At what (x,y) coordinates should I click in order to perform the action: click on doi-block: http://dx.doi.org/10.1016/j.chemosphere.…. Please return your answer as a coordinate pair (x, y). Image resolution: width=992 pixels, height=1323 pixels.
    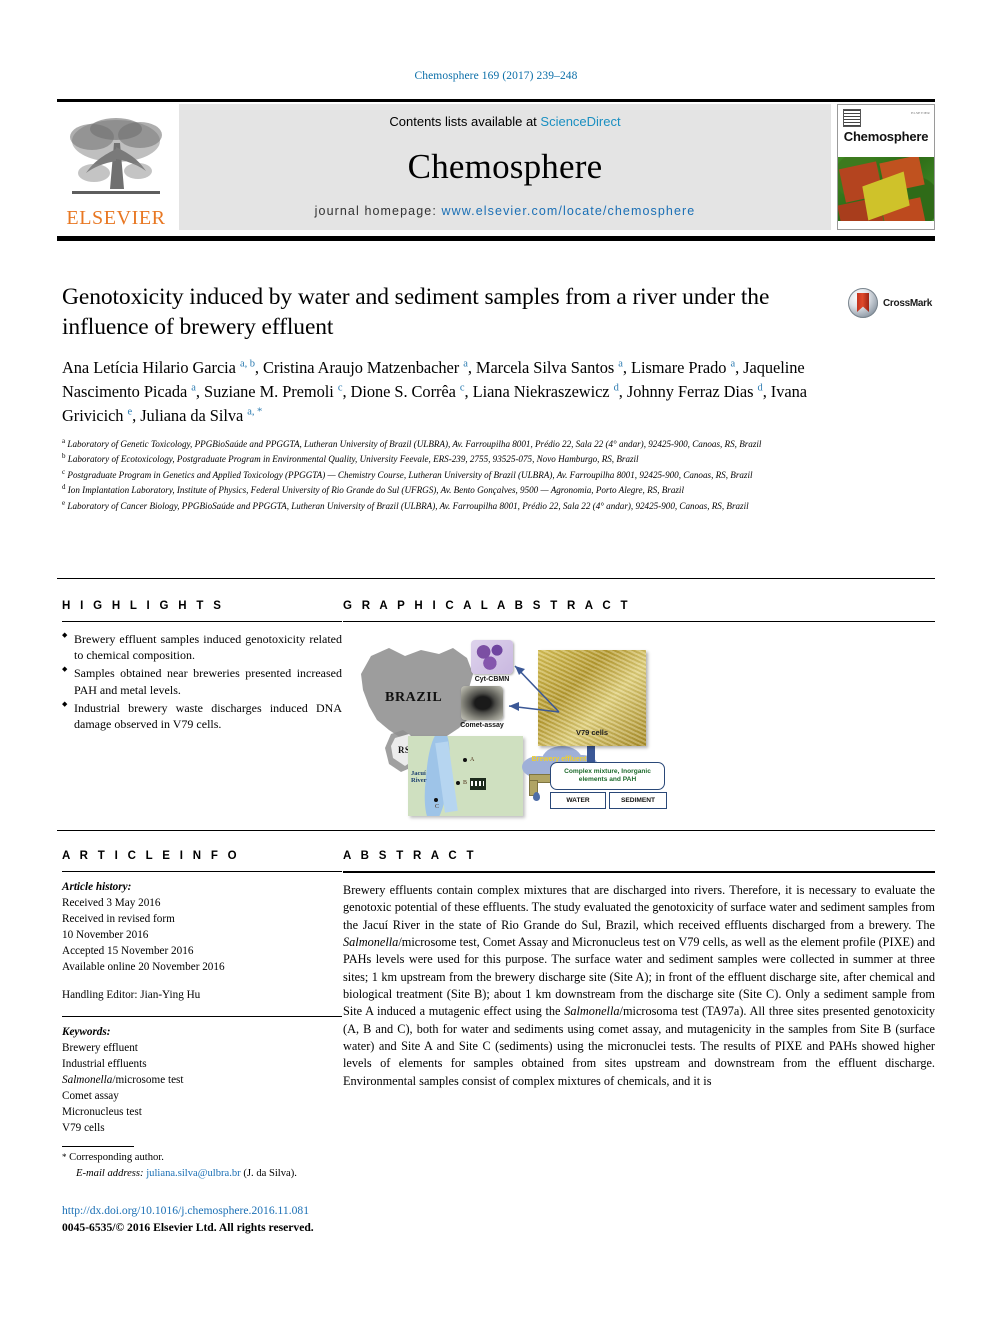
    Looking at the image, I should click on (188, 1220).